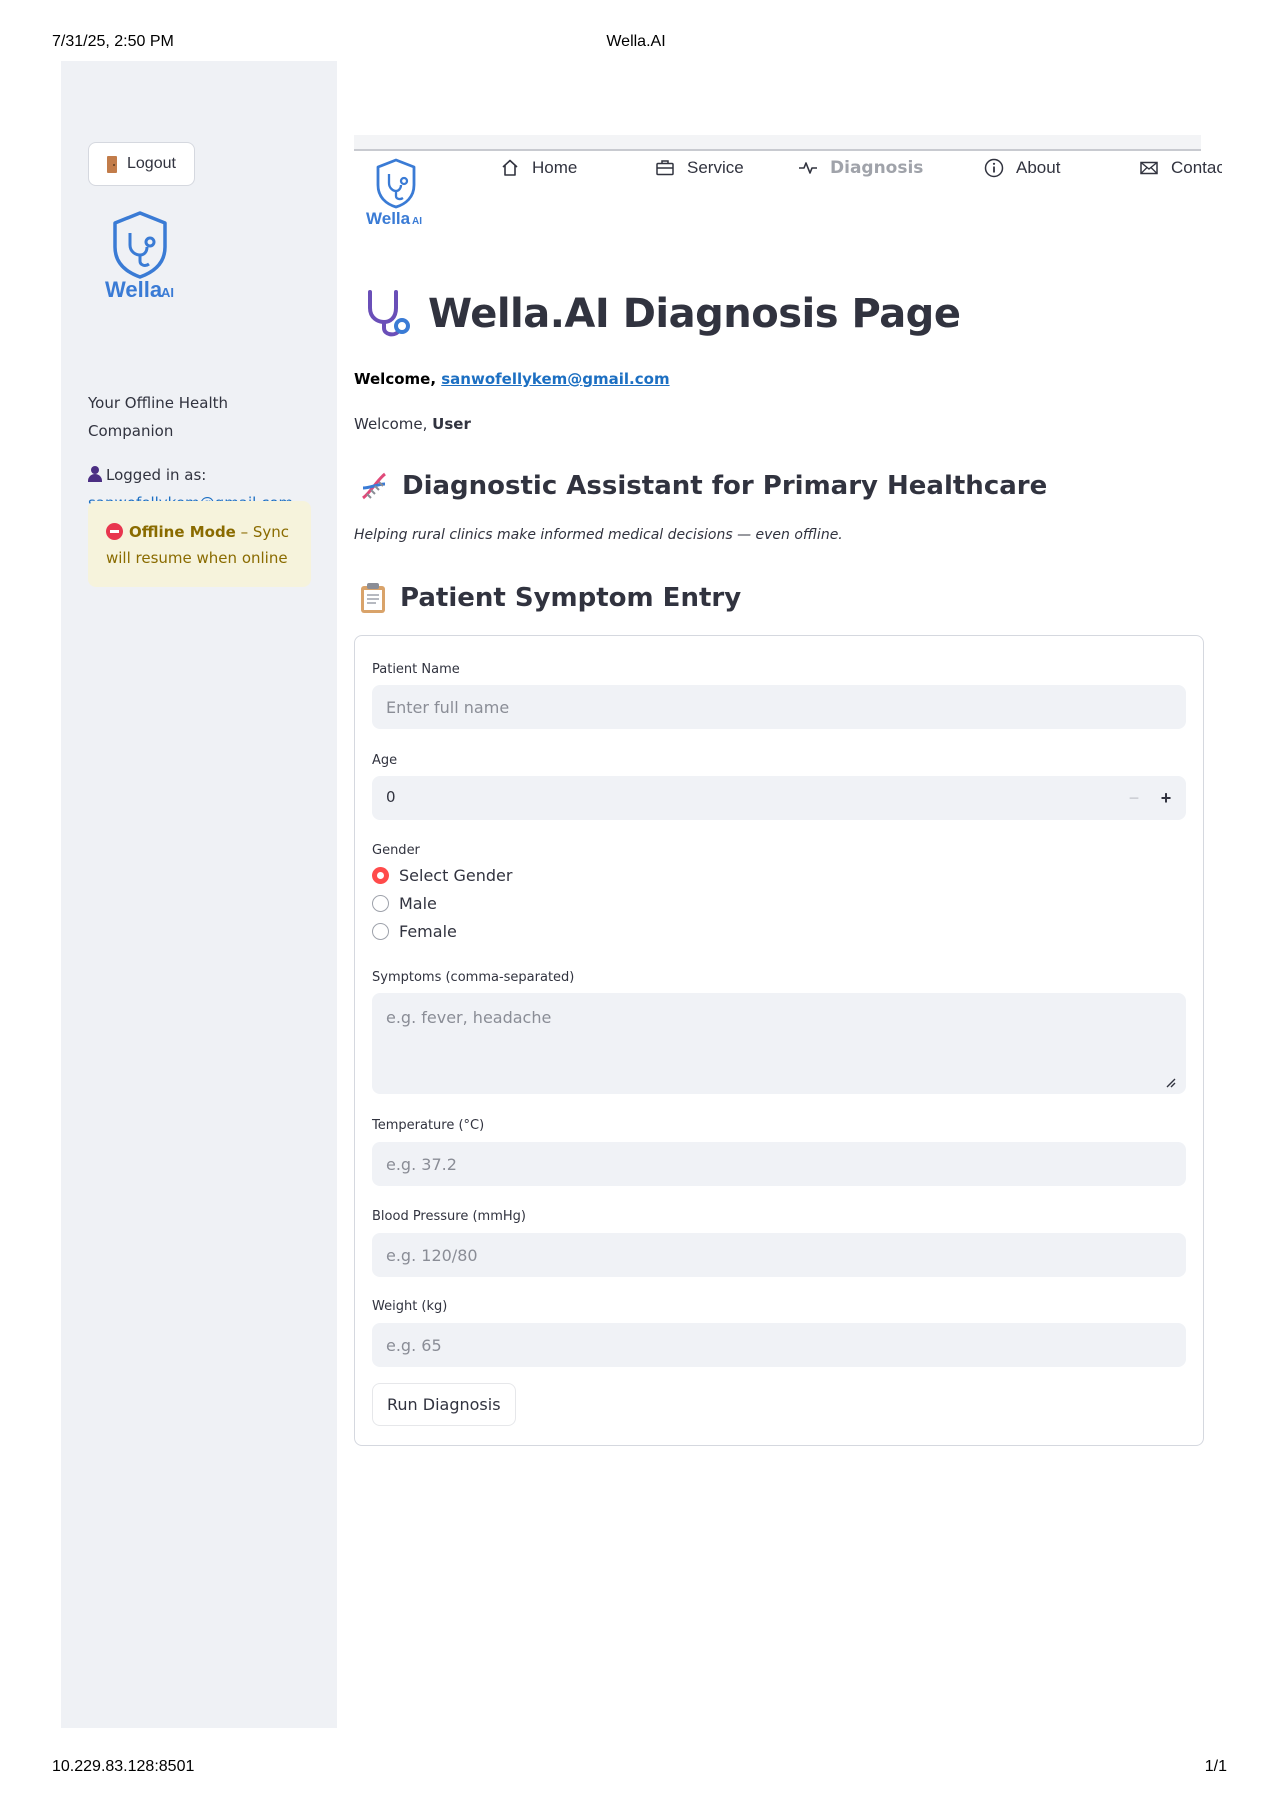  I want to click on nav-label-diagnosis: Diagnosis, so click(877, 168).